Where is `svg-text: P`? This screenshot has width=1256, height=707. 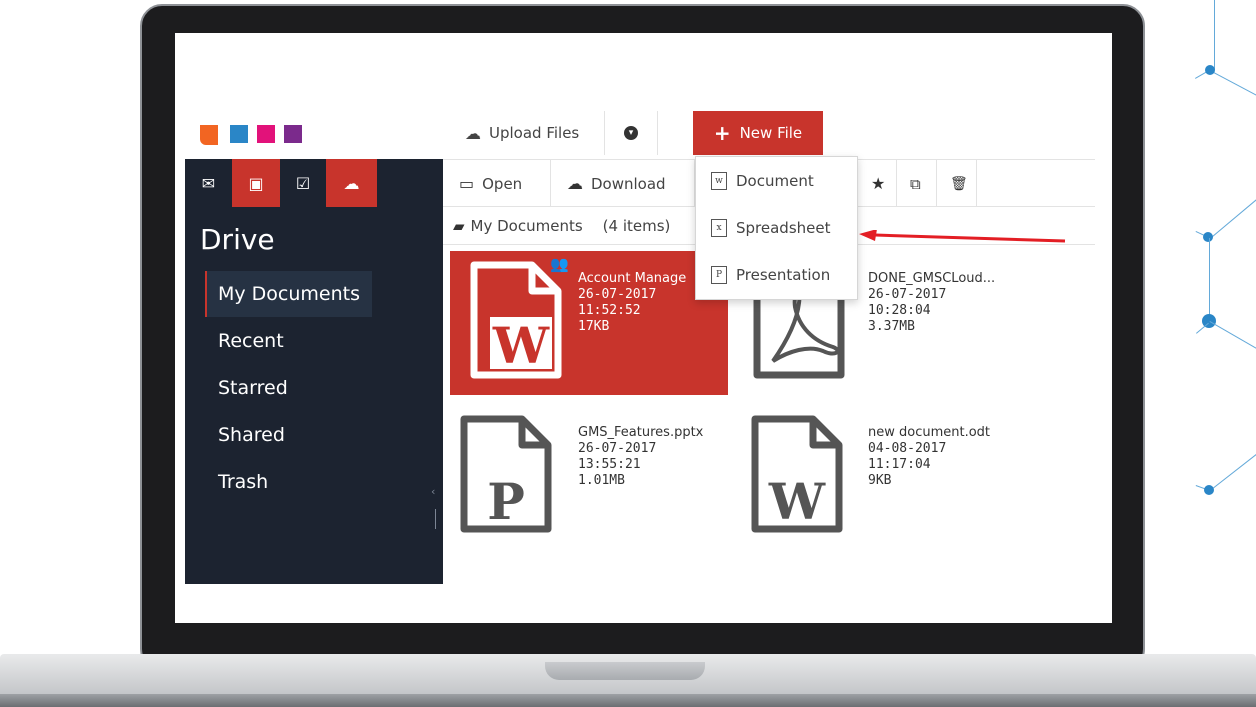 svg-text: P is located at coordinates (506, 501).